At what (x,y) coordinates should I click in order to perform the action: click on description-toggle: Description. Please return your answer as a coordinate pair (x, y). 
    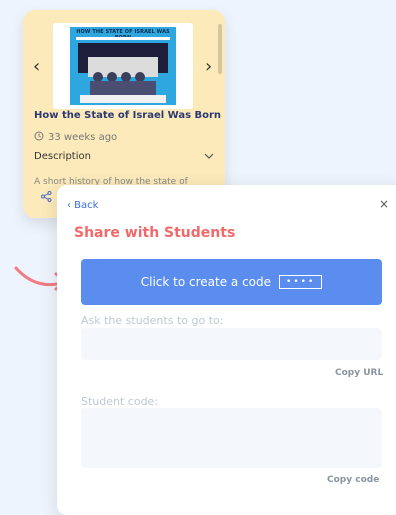
    Looking at the image, I should click on (124, 156).